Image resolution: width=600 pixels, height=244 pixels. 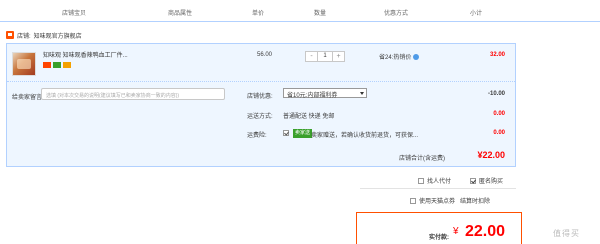 What do you see at coordinates (10, 35) in the screenshot?
I see `shop-icon` at bounding box center [10, 35].